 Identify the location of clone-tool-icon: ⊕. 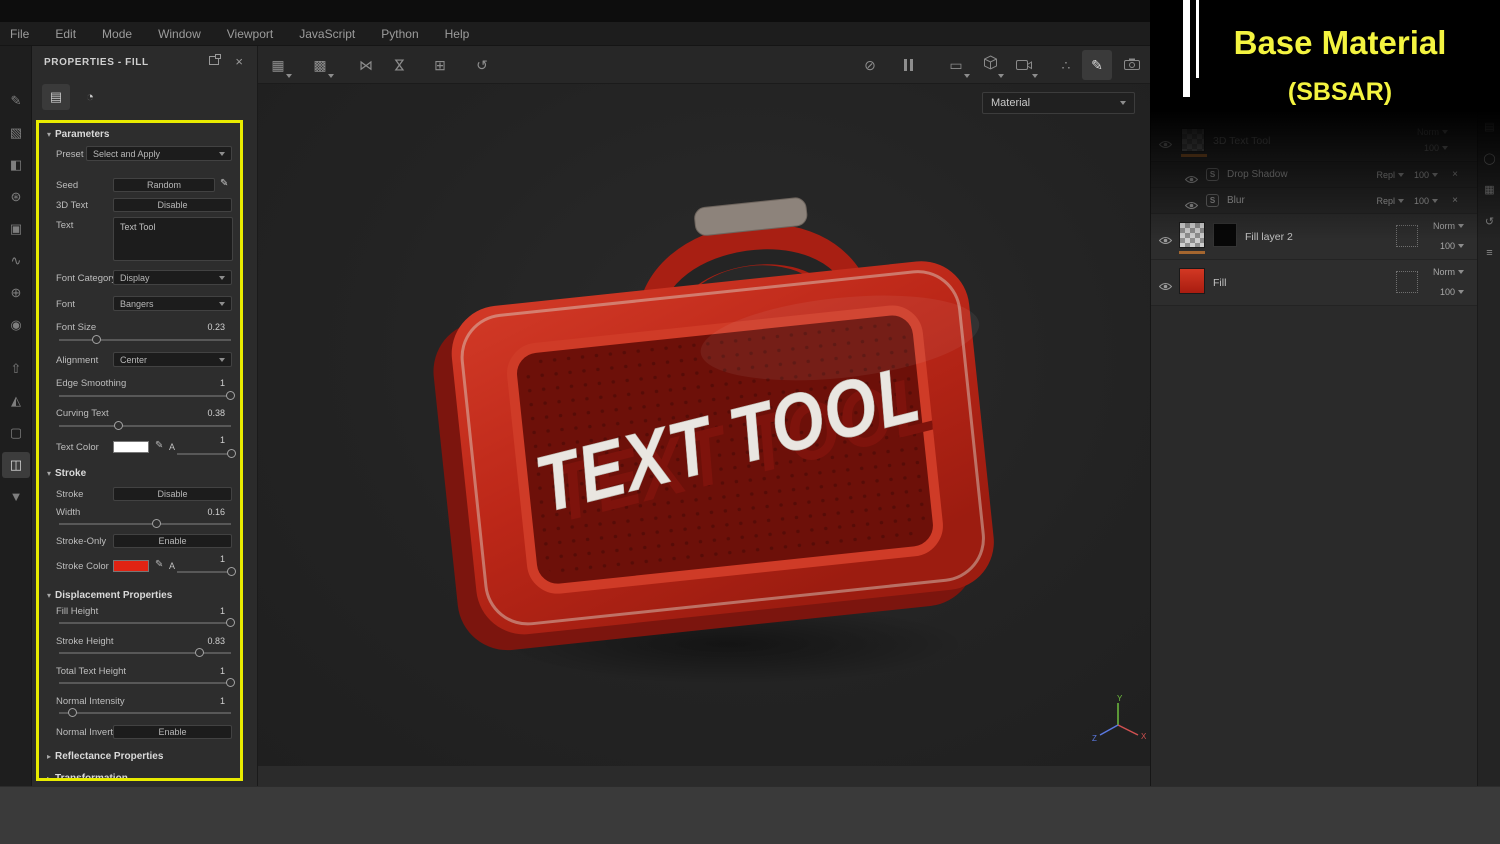
(16, 293).